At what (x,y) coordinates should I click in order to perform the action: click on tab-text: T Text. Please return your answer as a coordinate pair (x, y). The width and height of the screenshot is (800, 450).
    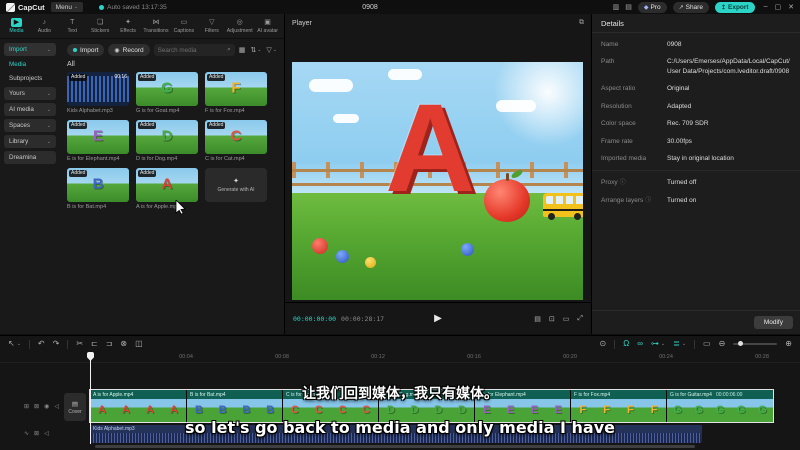
    Looking at the image, I should click on (72, 26).